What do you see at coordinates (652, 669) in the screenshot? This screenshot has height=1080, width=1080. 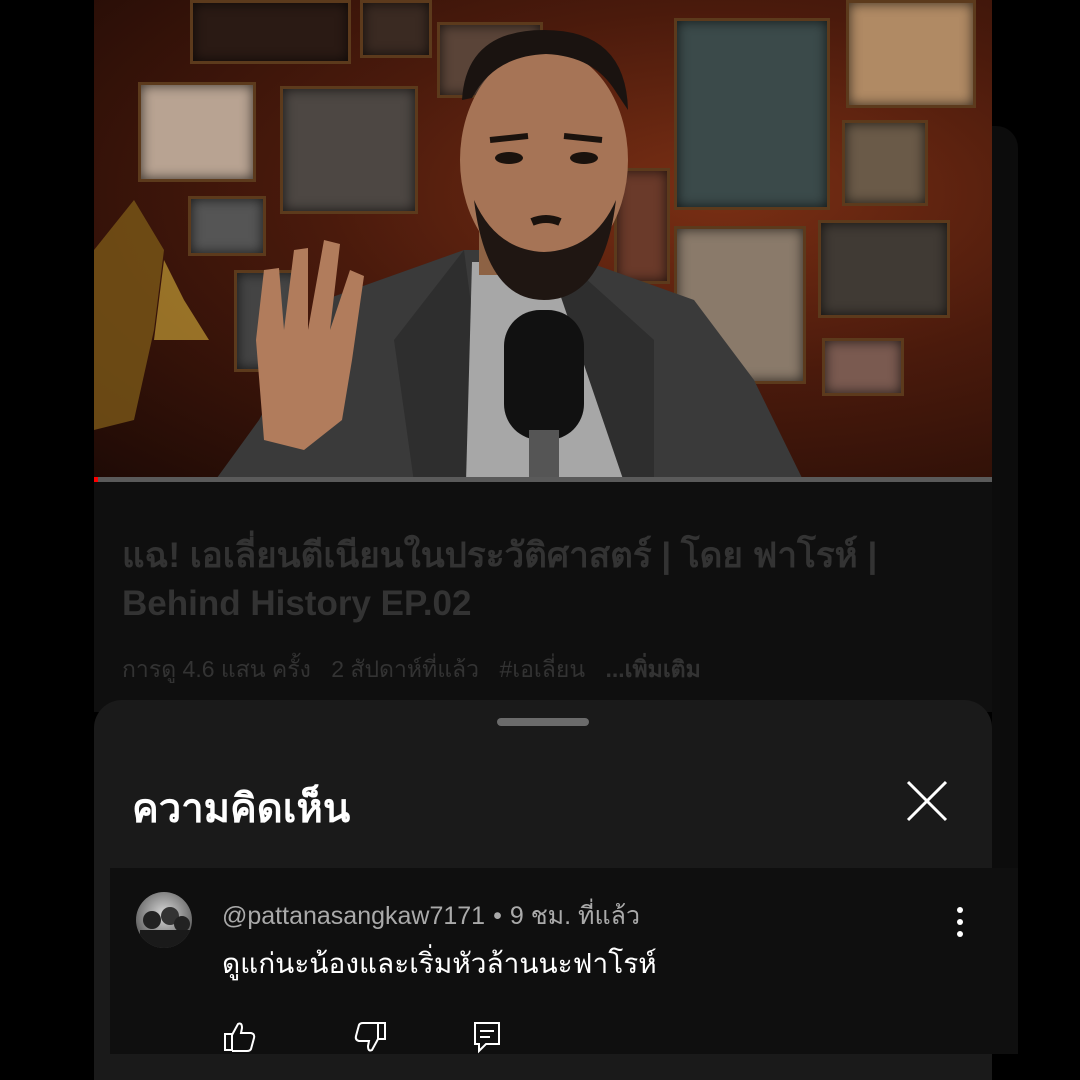 I see `show-more-link: ...เพิ่มเติม` at bounding box center [652, 669].